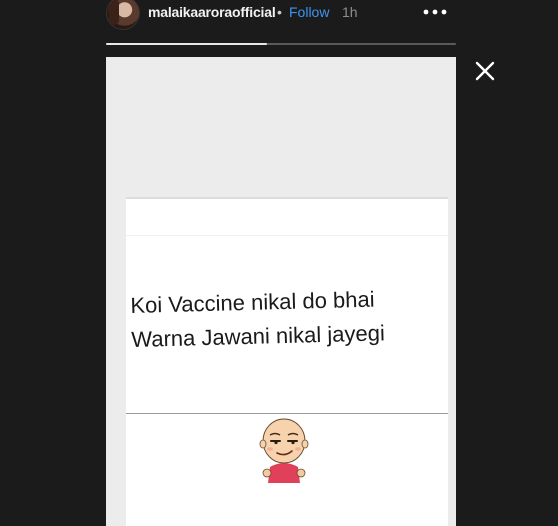 This screenshot has width=558, height=526. I want to click on timestamp: 1h, so click(350, 12).